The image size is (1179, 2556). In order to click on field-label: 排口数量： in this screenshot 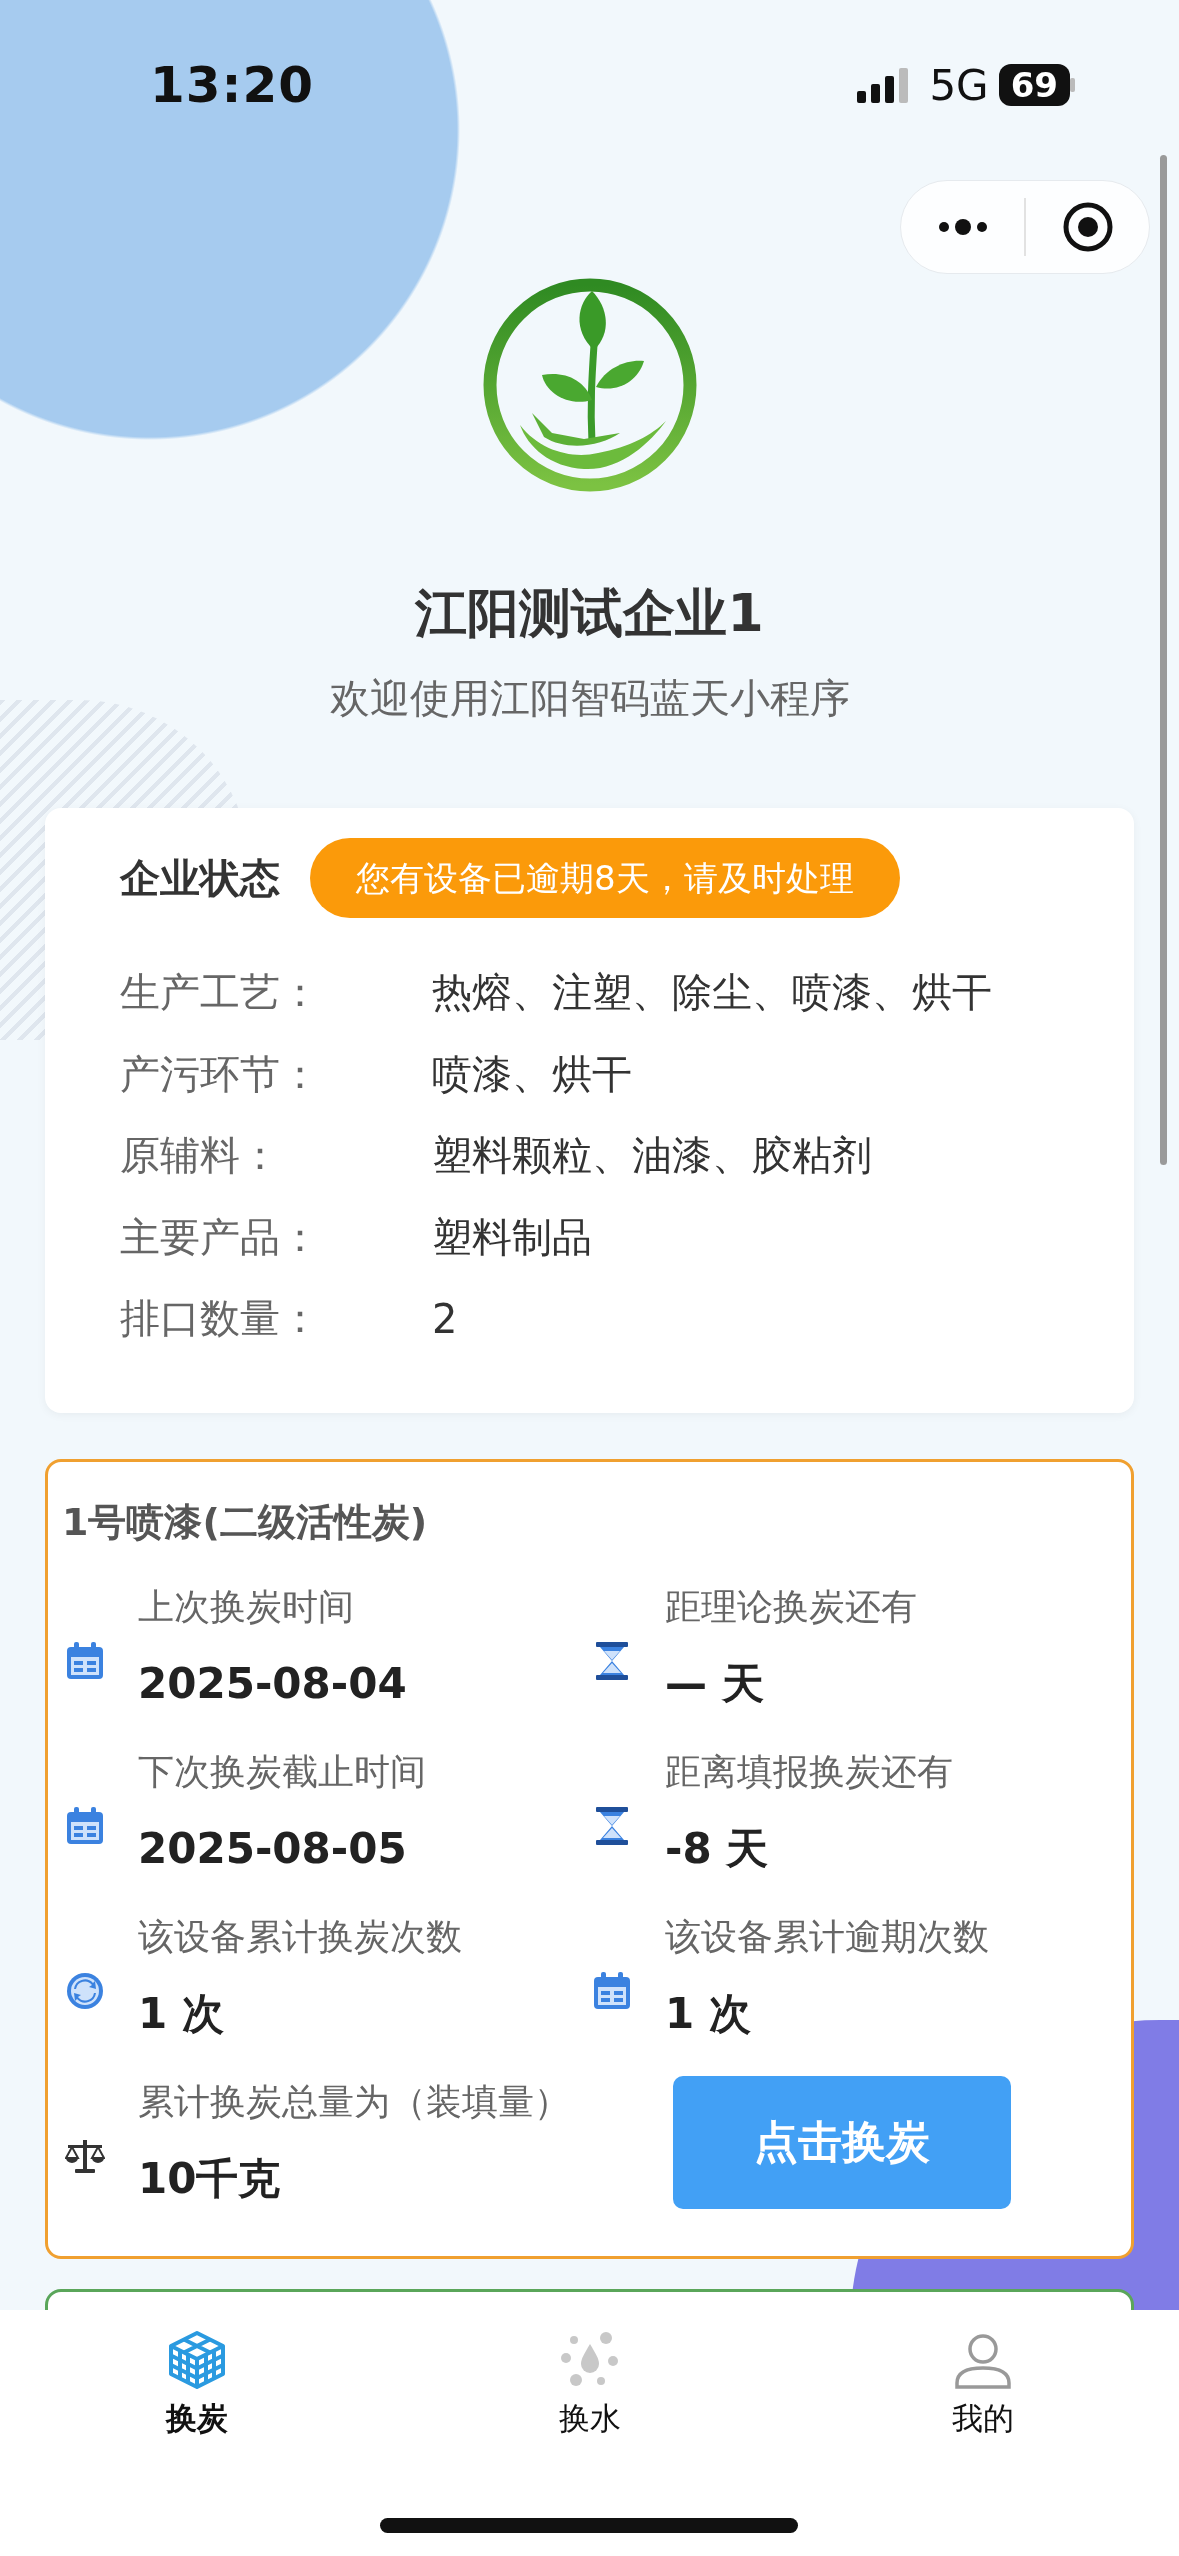, I will do `click(220, 1319)`.